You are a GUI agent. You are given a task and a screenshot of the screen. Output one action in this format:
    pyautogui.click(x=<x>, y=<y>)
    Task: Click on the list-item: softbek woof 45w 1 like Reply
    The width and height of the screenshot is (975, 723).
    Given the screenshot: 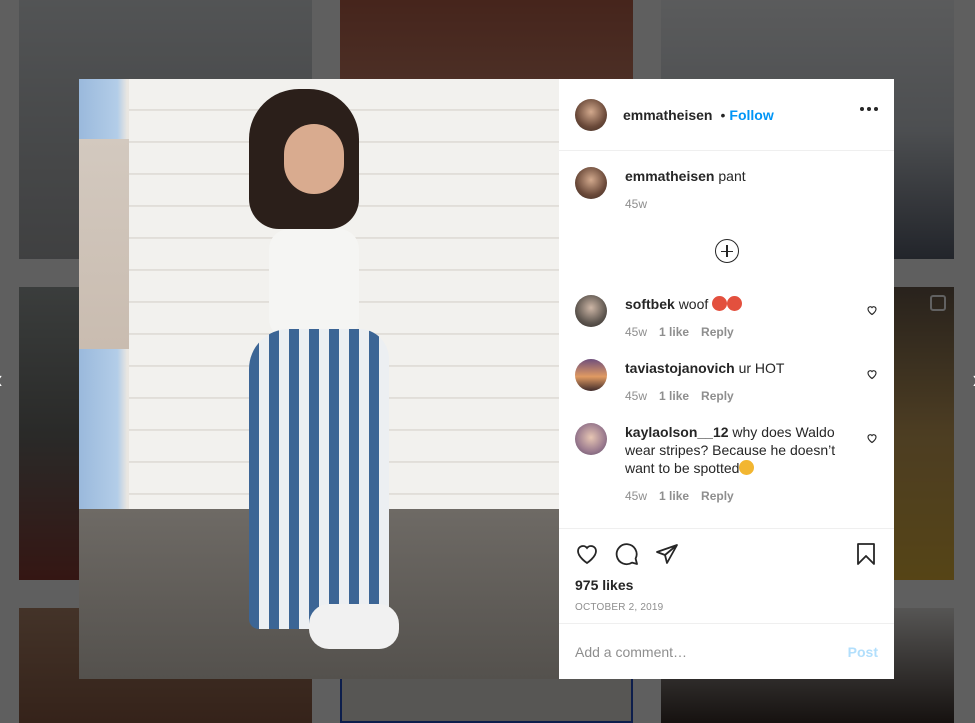 What is the action you would take?
    pyautogui.click(x=726, y=317)
    